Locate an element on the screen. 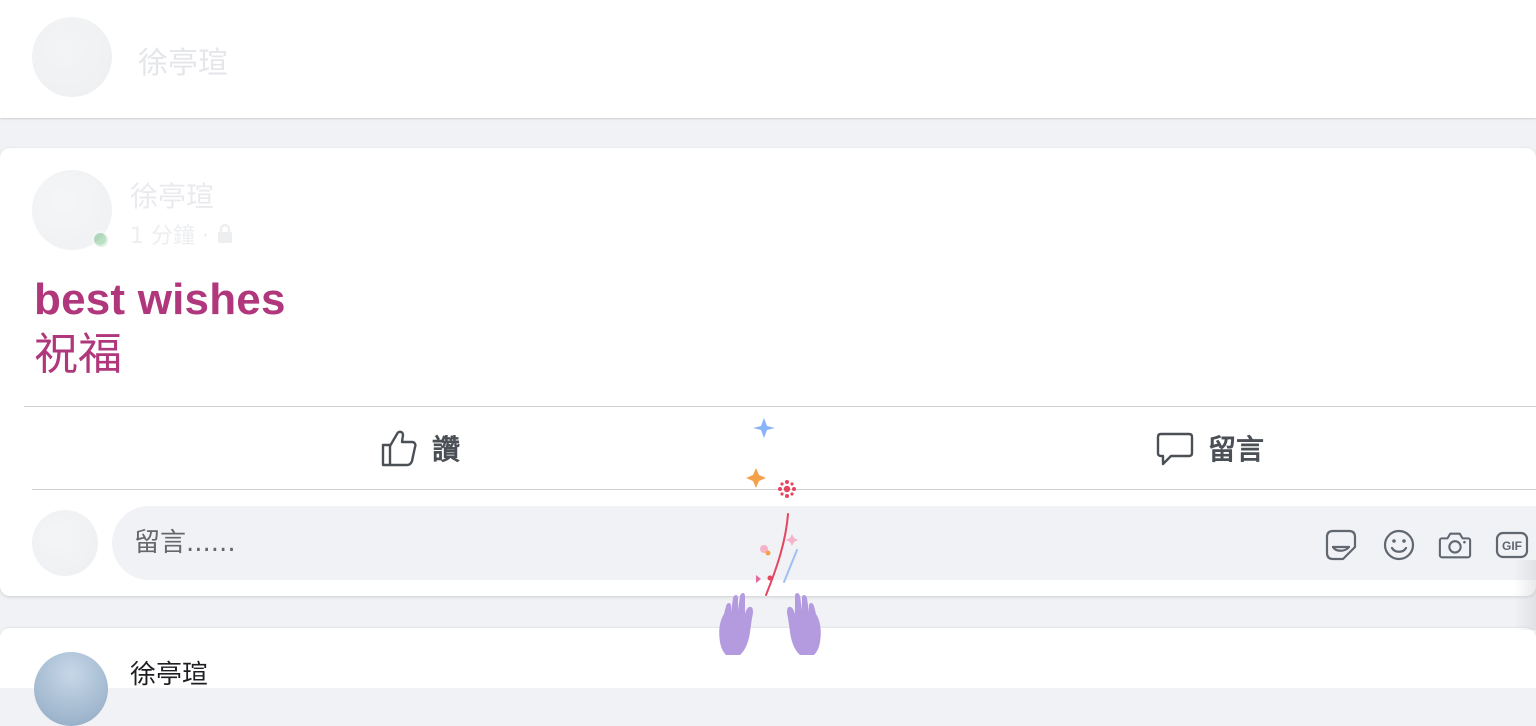  thumbs-up-icon is located at coordinates (399, 448).